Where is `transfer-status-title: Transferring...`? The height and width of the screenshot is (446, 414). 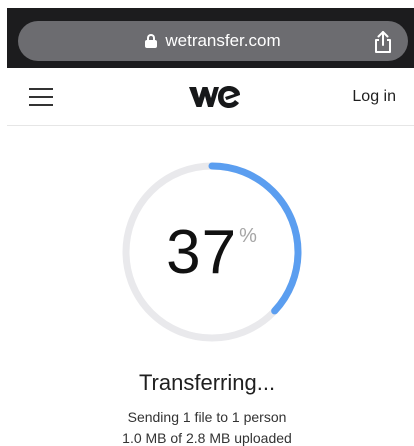
transfer-status-title: Transferring... is located at coordinates (207, 382).